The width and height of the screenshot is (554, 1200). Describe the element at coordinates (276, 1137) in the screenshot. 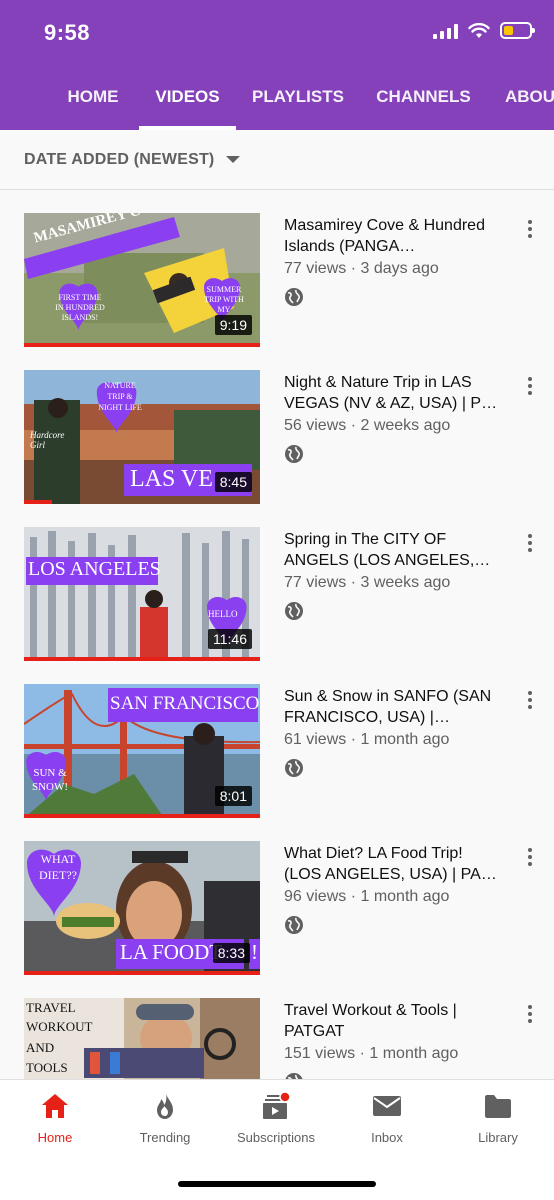

I see `nav-label: Subscriptions` at that location.